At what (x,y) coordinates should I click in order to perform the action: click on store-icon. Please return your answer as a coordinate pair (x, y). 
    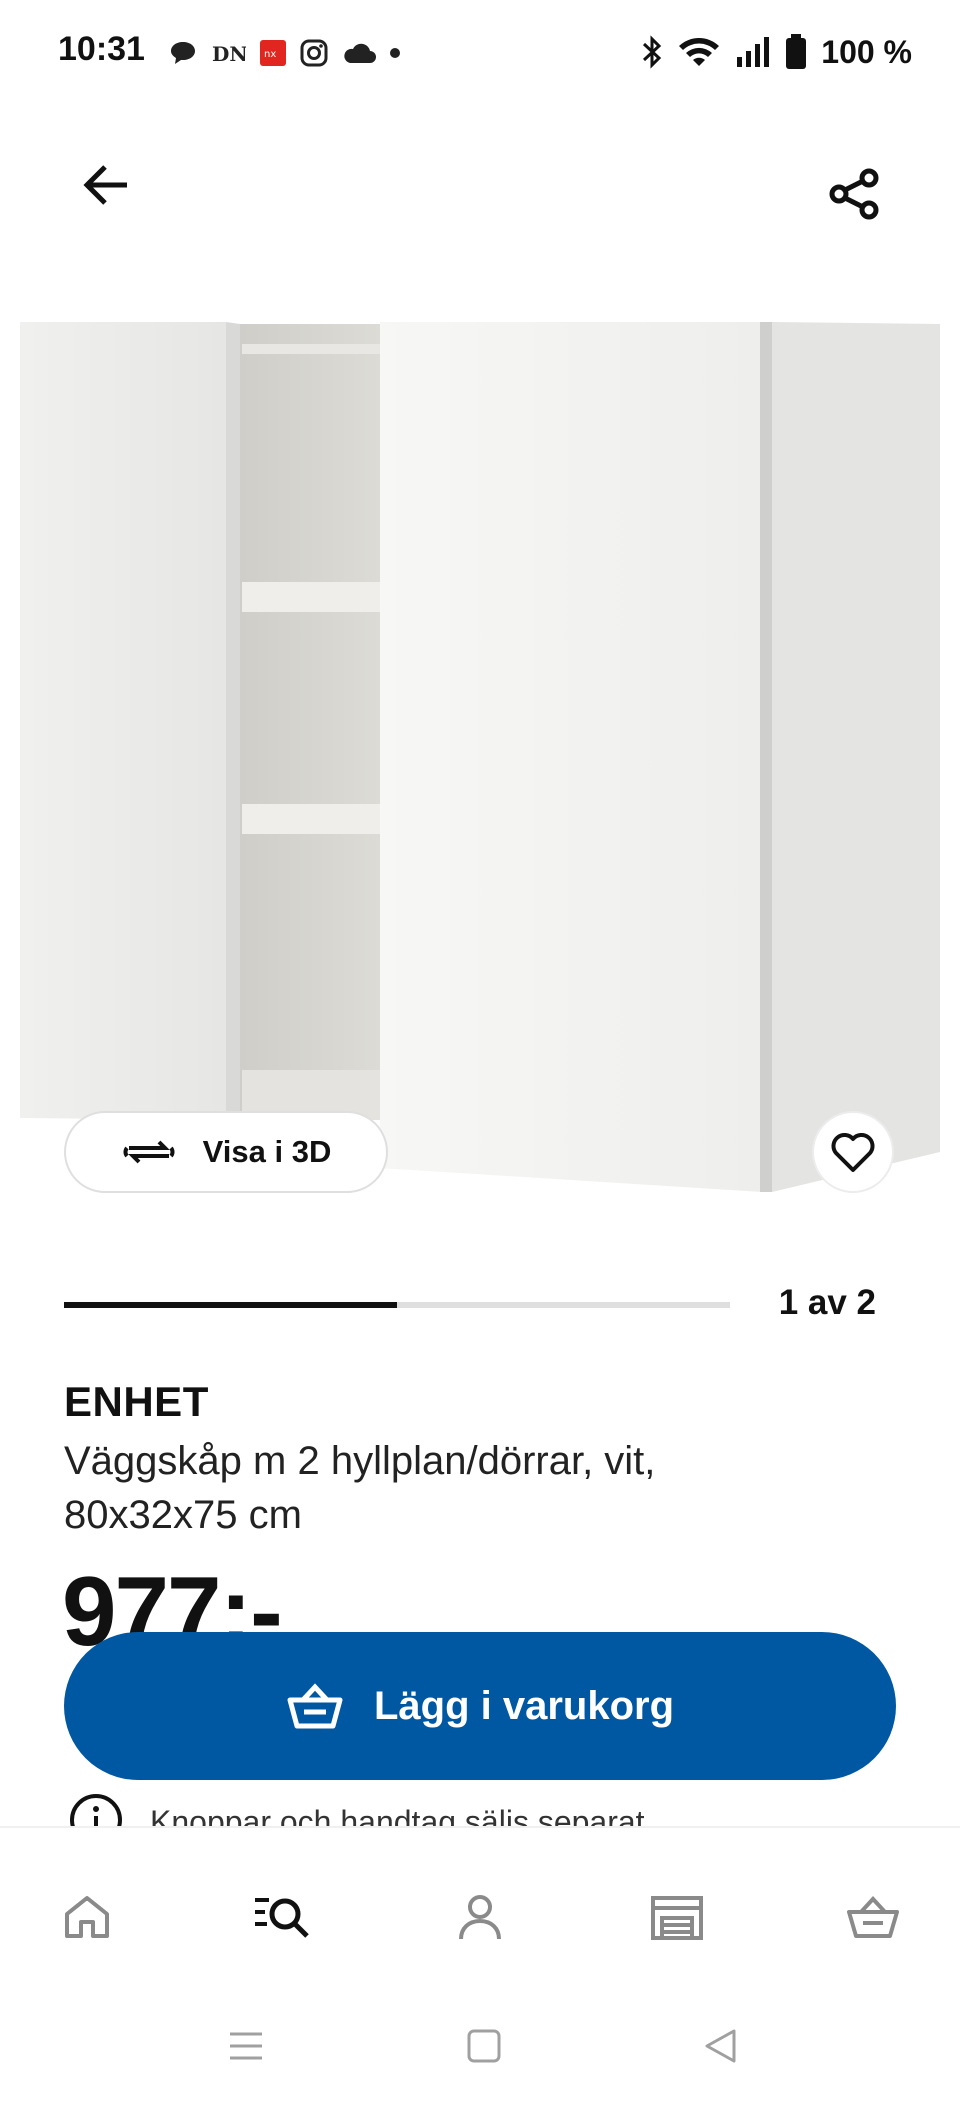
    Looking at the image, I should click on (677, 1918).